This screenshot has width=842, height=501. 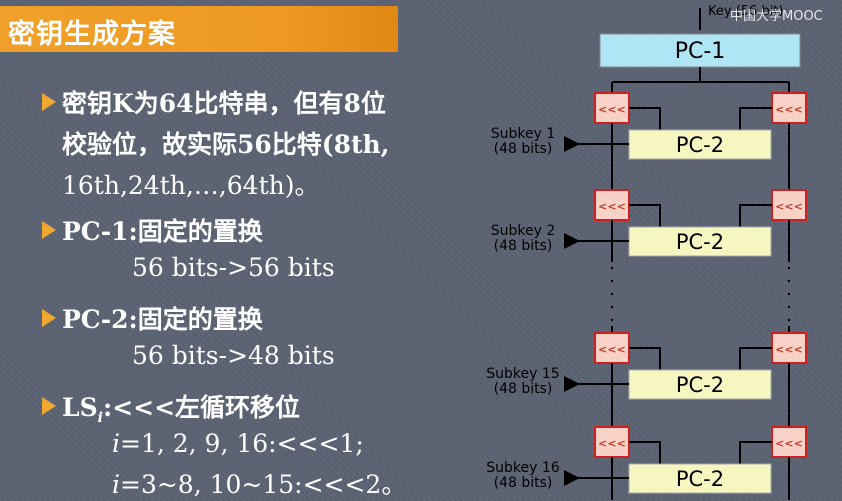 I want to click on subkey-name: Subkey 2, so click(x=523, y=231).